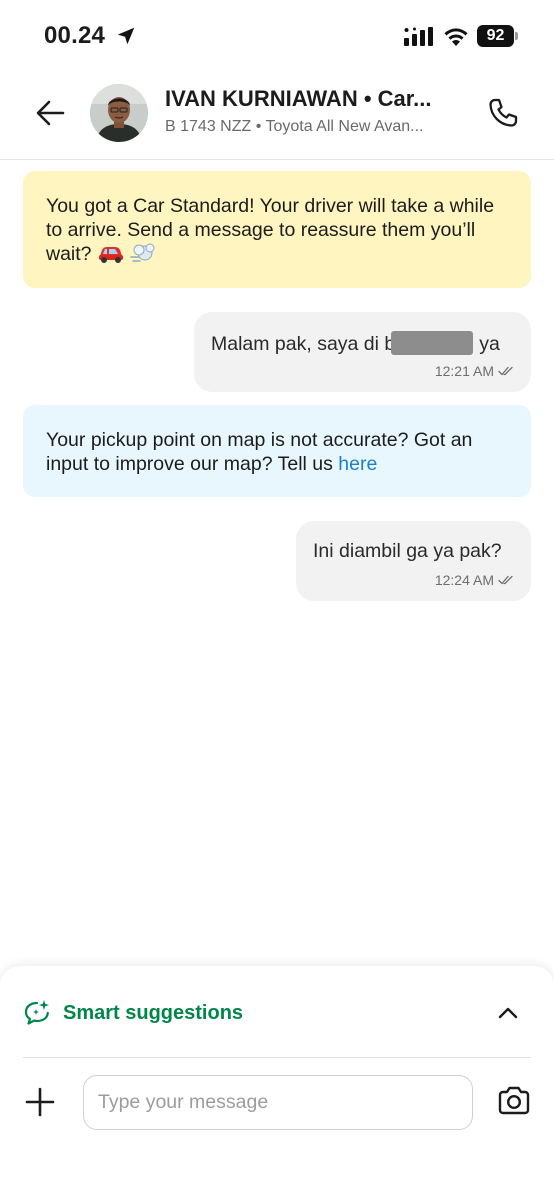 The width and height of the screenshot is (554, 1200). I want to click on status-time: 00.24, so click(75, 35).